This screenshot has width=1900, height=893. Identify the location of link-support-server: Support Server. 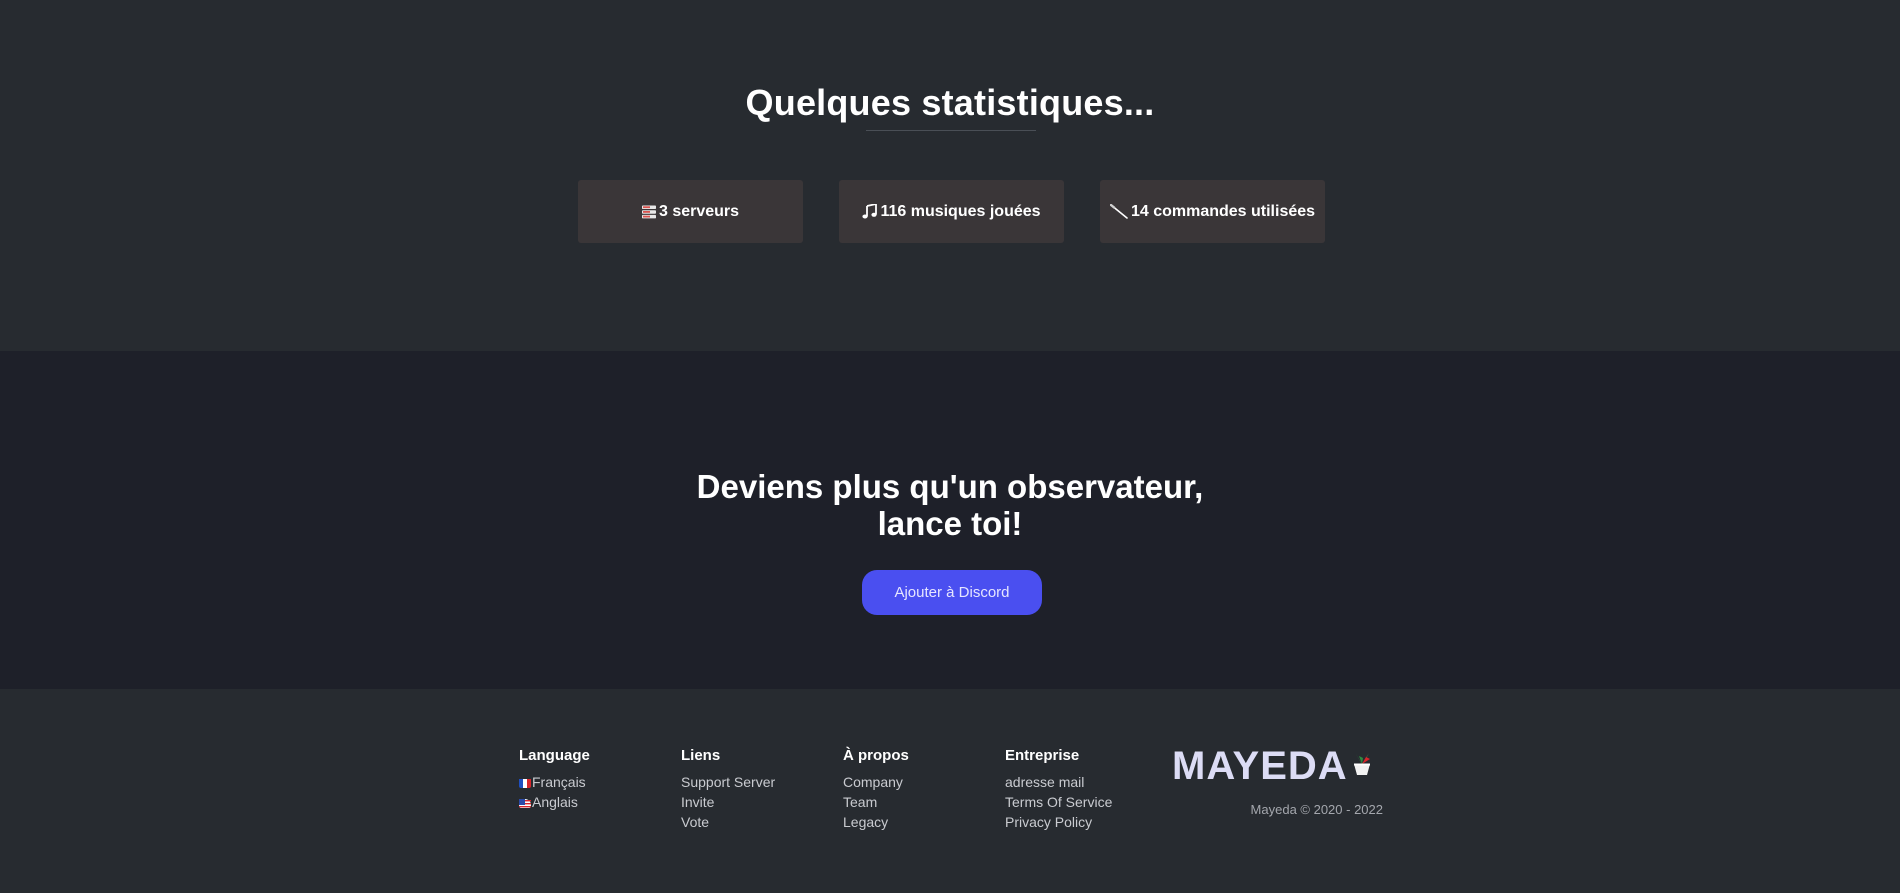
(728, 782).